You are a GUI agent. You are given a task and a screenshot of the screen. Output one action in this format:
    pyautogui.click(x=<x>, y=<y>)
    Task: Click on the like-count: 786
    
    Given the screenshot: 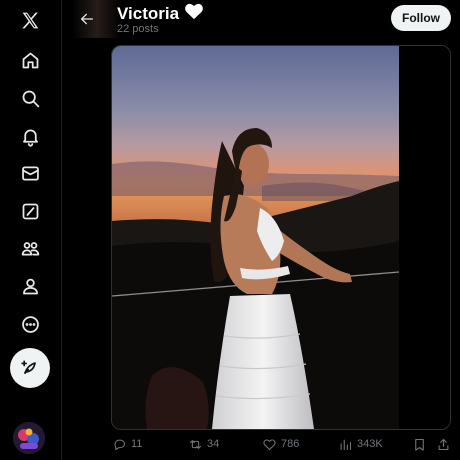 What is the action you would take?
    pyautogui.click(x=290, y=444)
    